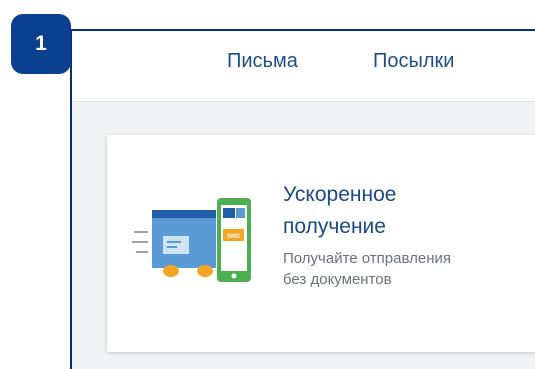 This screenshot has height=369, width=535. Describe the element at coordinates (409, 269) in the screenshot. I see `card-description: Получайте отправления без документов` at that location.